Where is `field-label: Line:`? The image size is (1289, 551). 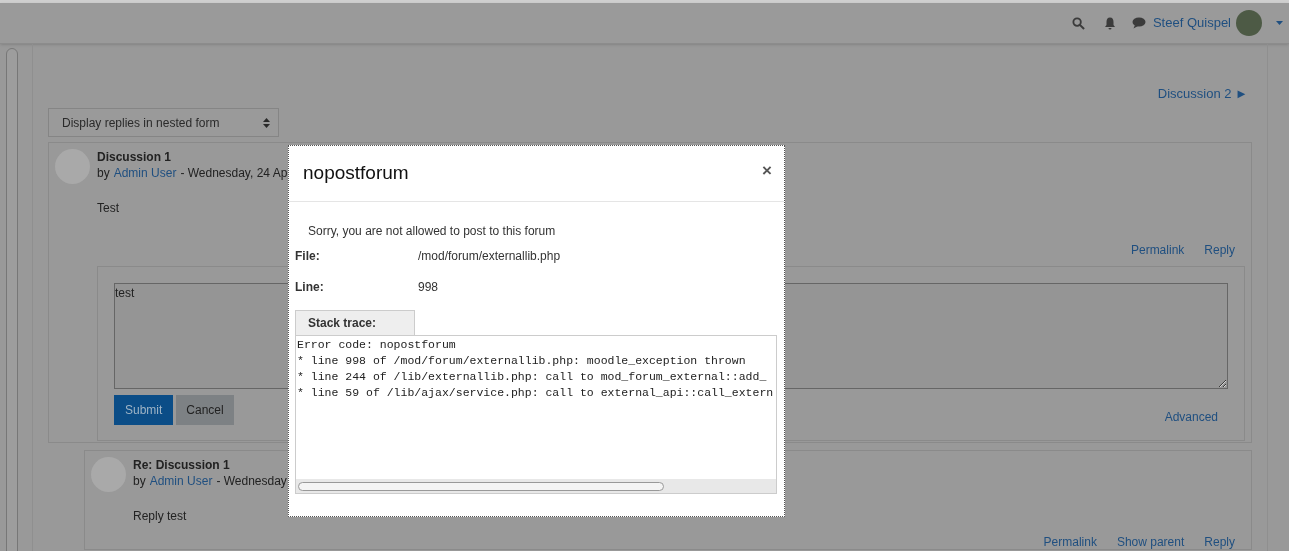
field-label: Line: is located at coordinates (310, 287).